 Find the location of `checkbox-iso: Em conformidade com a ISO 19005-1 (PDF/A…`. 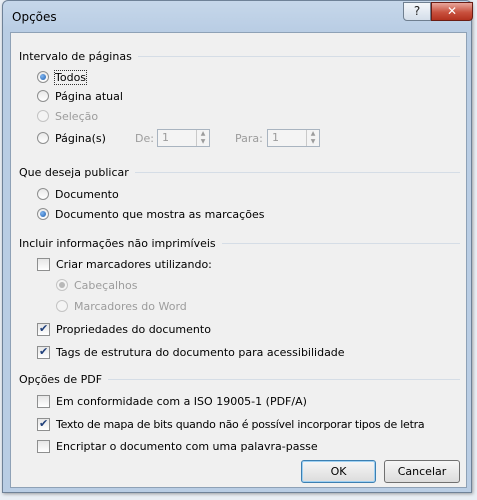

checkbox-iso: Em conformidade com a ISO 19005-1 (PDF/A… is located at coordinates (172, 401).